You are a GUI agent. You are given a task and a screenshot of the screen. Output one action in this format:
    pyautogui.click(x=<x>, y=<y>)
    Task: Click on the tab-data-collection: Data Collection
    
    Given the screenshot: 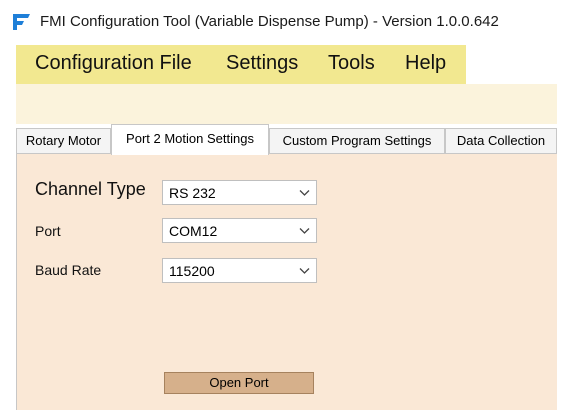 What is the action you would take?
    pyautogui.click(x=501, y=140)
    